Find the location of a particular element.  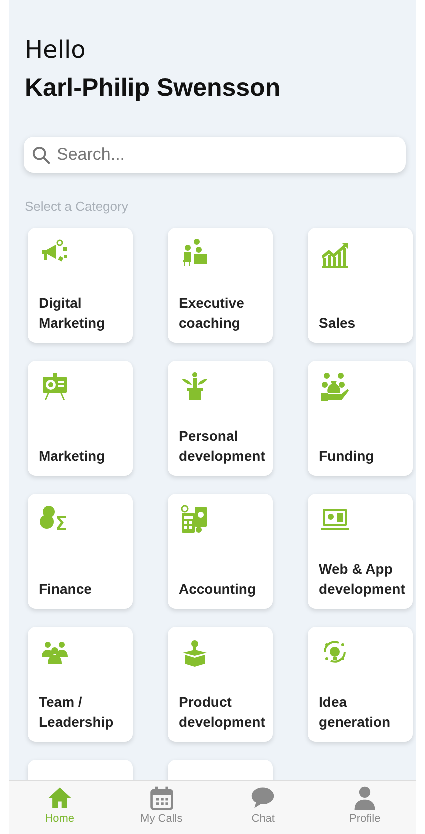

potted-plant-person-icon is located at coordinates (195, 387).